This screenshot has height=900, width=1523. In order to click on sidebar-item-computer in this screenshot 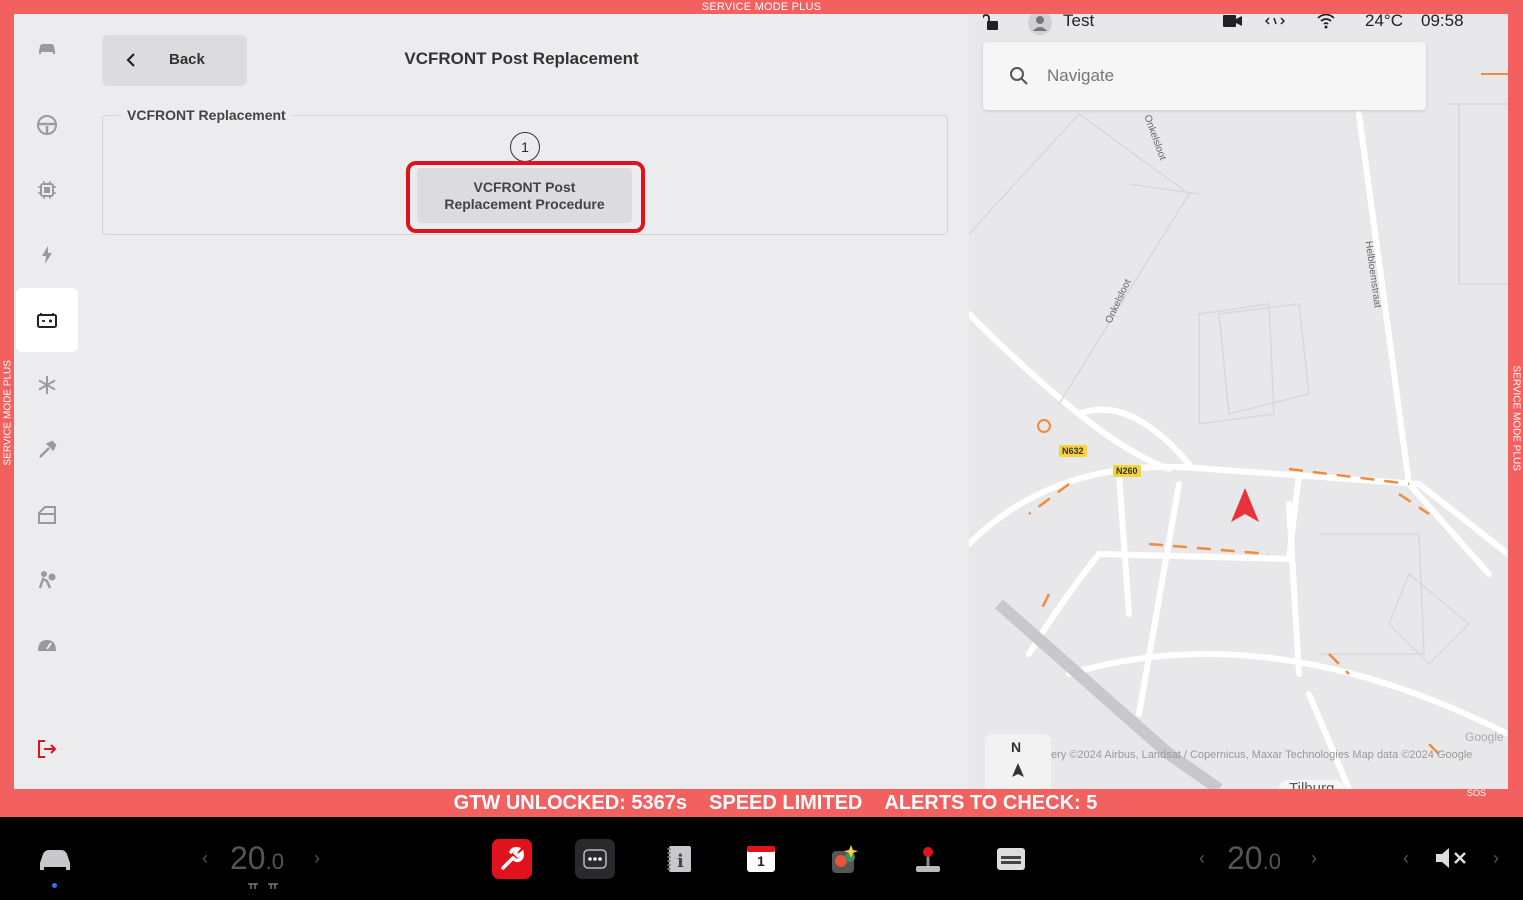, I will do `click(47, 190)`.